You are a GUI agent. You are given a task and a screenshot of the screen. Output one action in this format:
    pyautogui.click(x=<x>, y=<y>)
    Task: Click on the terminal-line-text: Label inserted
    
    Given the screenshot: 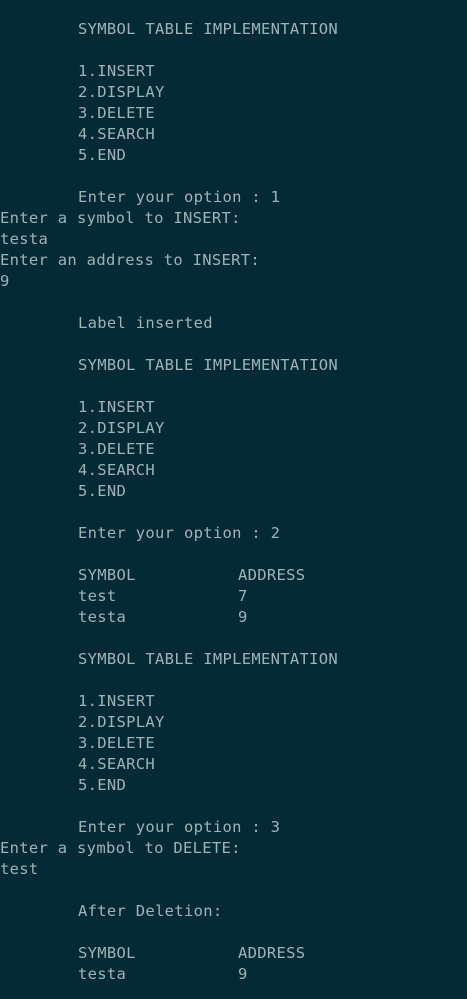 What is the action you would take?
    pyautogui.click(x=145, y=323)
    